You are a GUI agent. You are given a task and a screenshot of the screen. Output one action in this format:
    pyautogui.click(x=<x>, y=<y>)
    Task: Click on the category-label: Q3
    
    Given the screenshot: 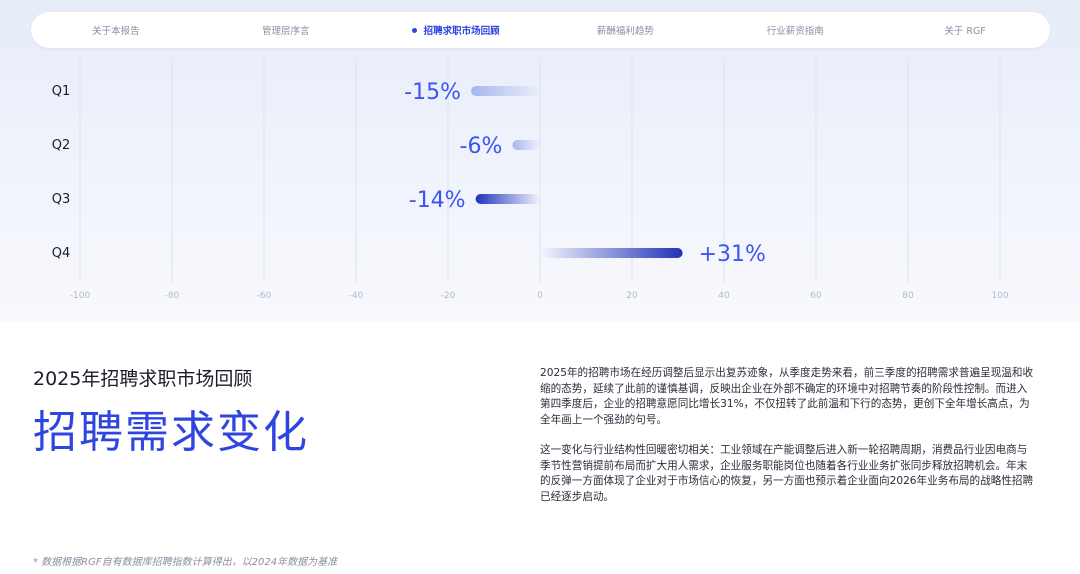 What is the action you would take?
    pyautogui.click(x=61, y=199)
    